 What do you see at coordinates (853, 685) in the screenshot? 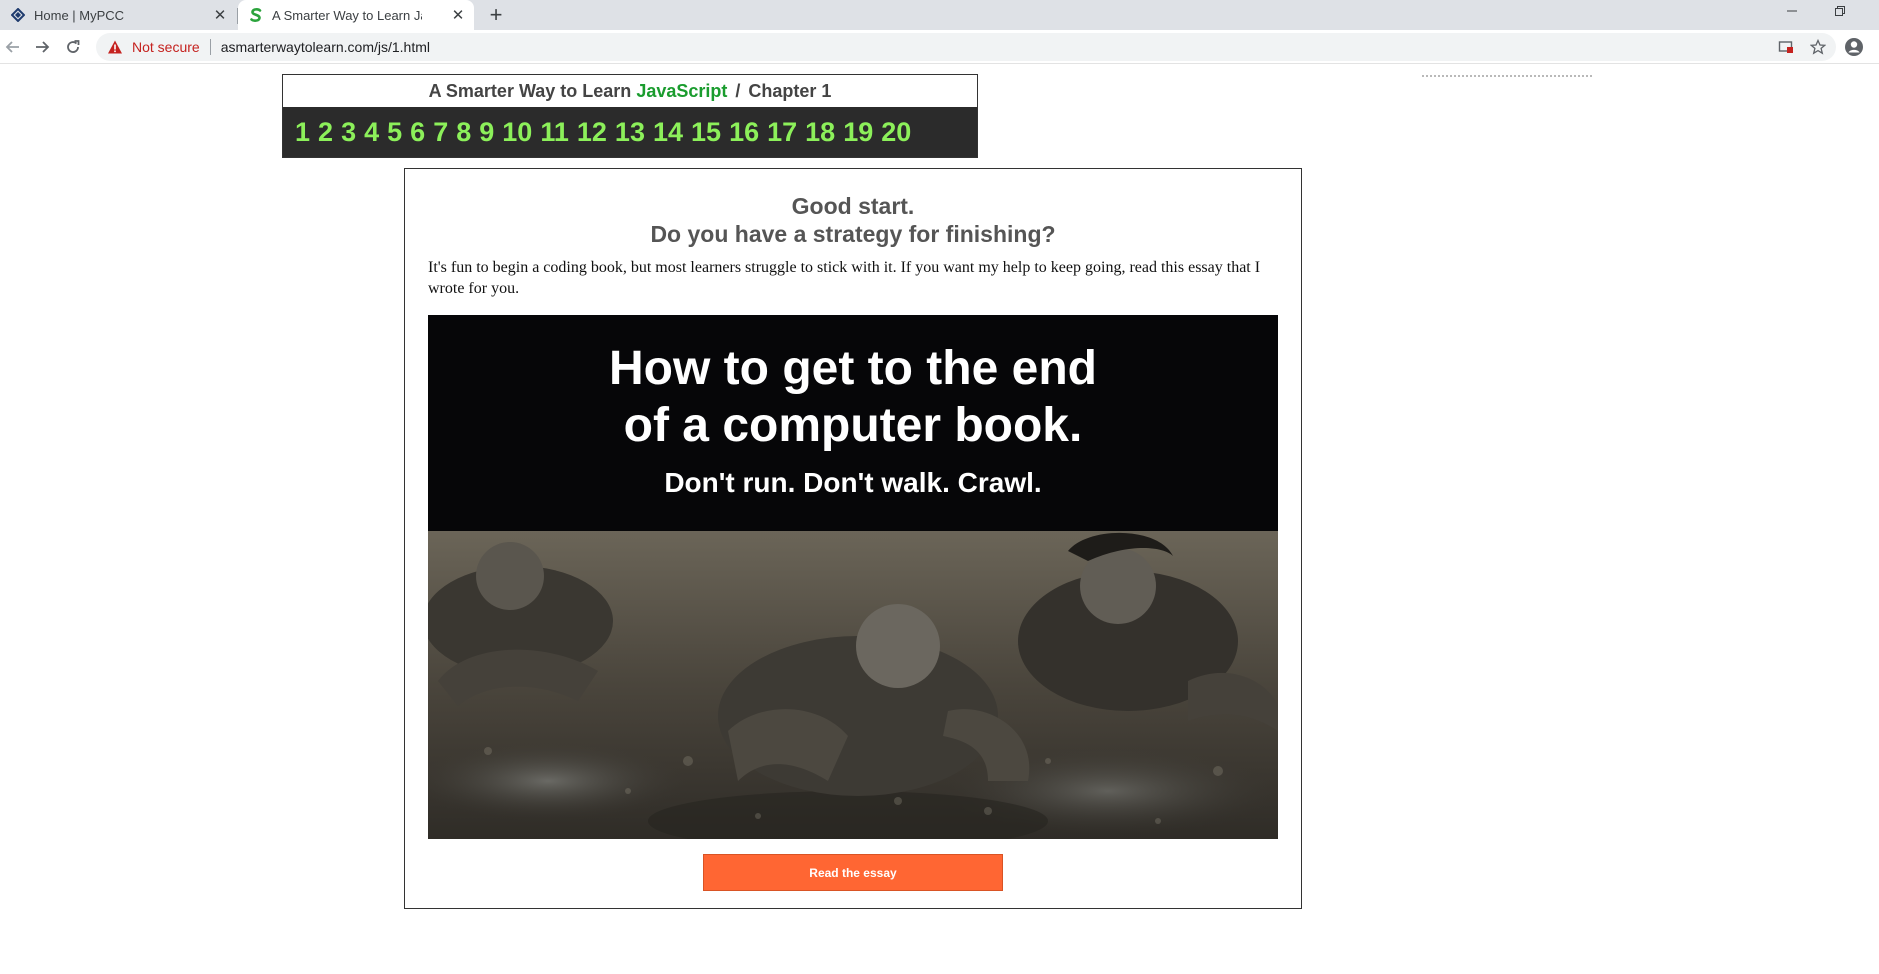
I see `mud-crawl-photo` at bounding box center [853, 685].